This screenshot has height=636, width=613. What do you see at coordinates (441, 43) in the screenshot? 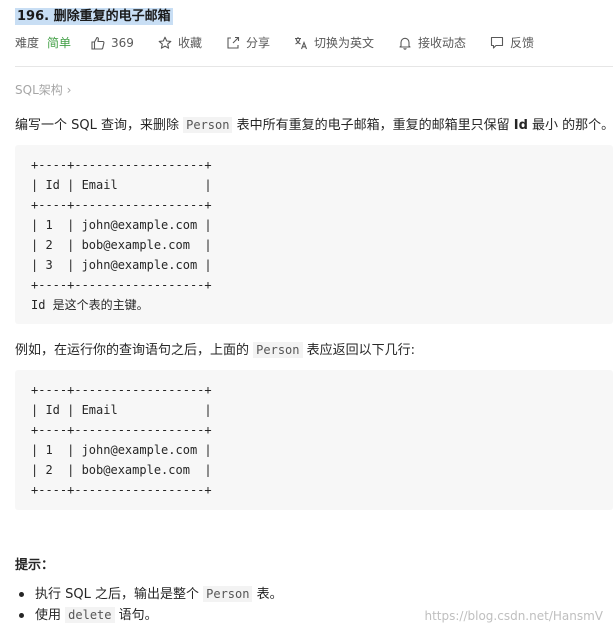
I see `notifications-label: 接收动态` at bounding box center [441, 43].